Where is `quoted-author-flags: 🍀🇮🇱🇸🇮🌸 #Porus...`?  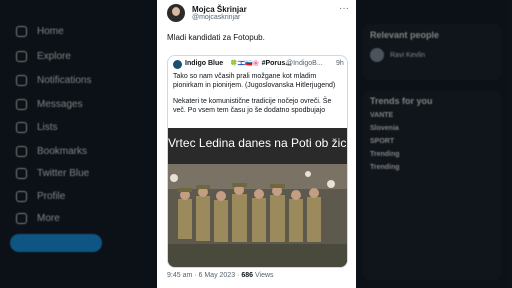
quoted-author-flags: 🍀🇮🇱🇸🇮🌸 #Porus... is located at coordinates (261, 63).